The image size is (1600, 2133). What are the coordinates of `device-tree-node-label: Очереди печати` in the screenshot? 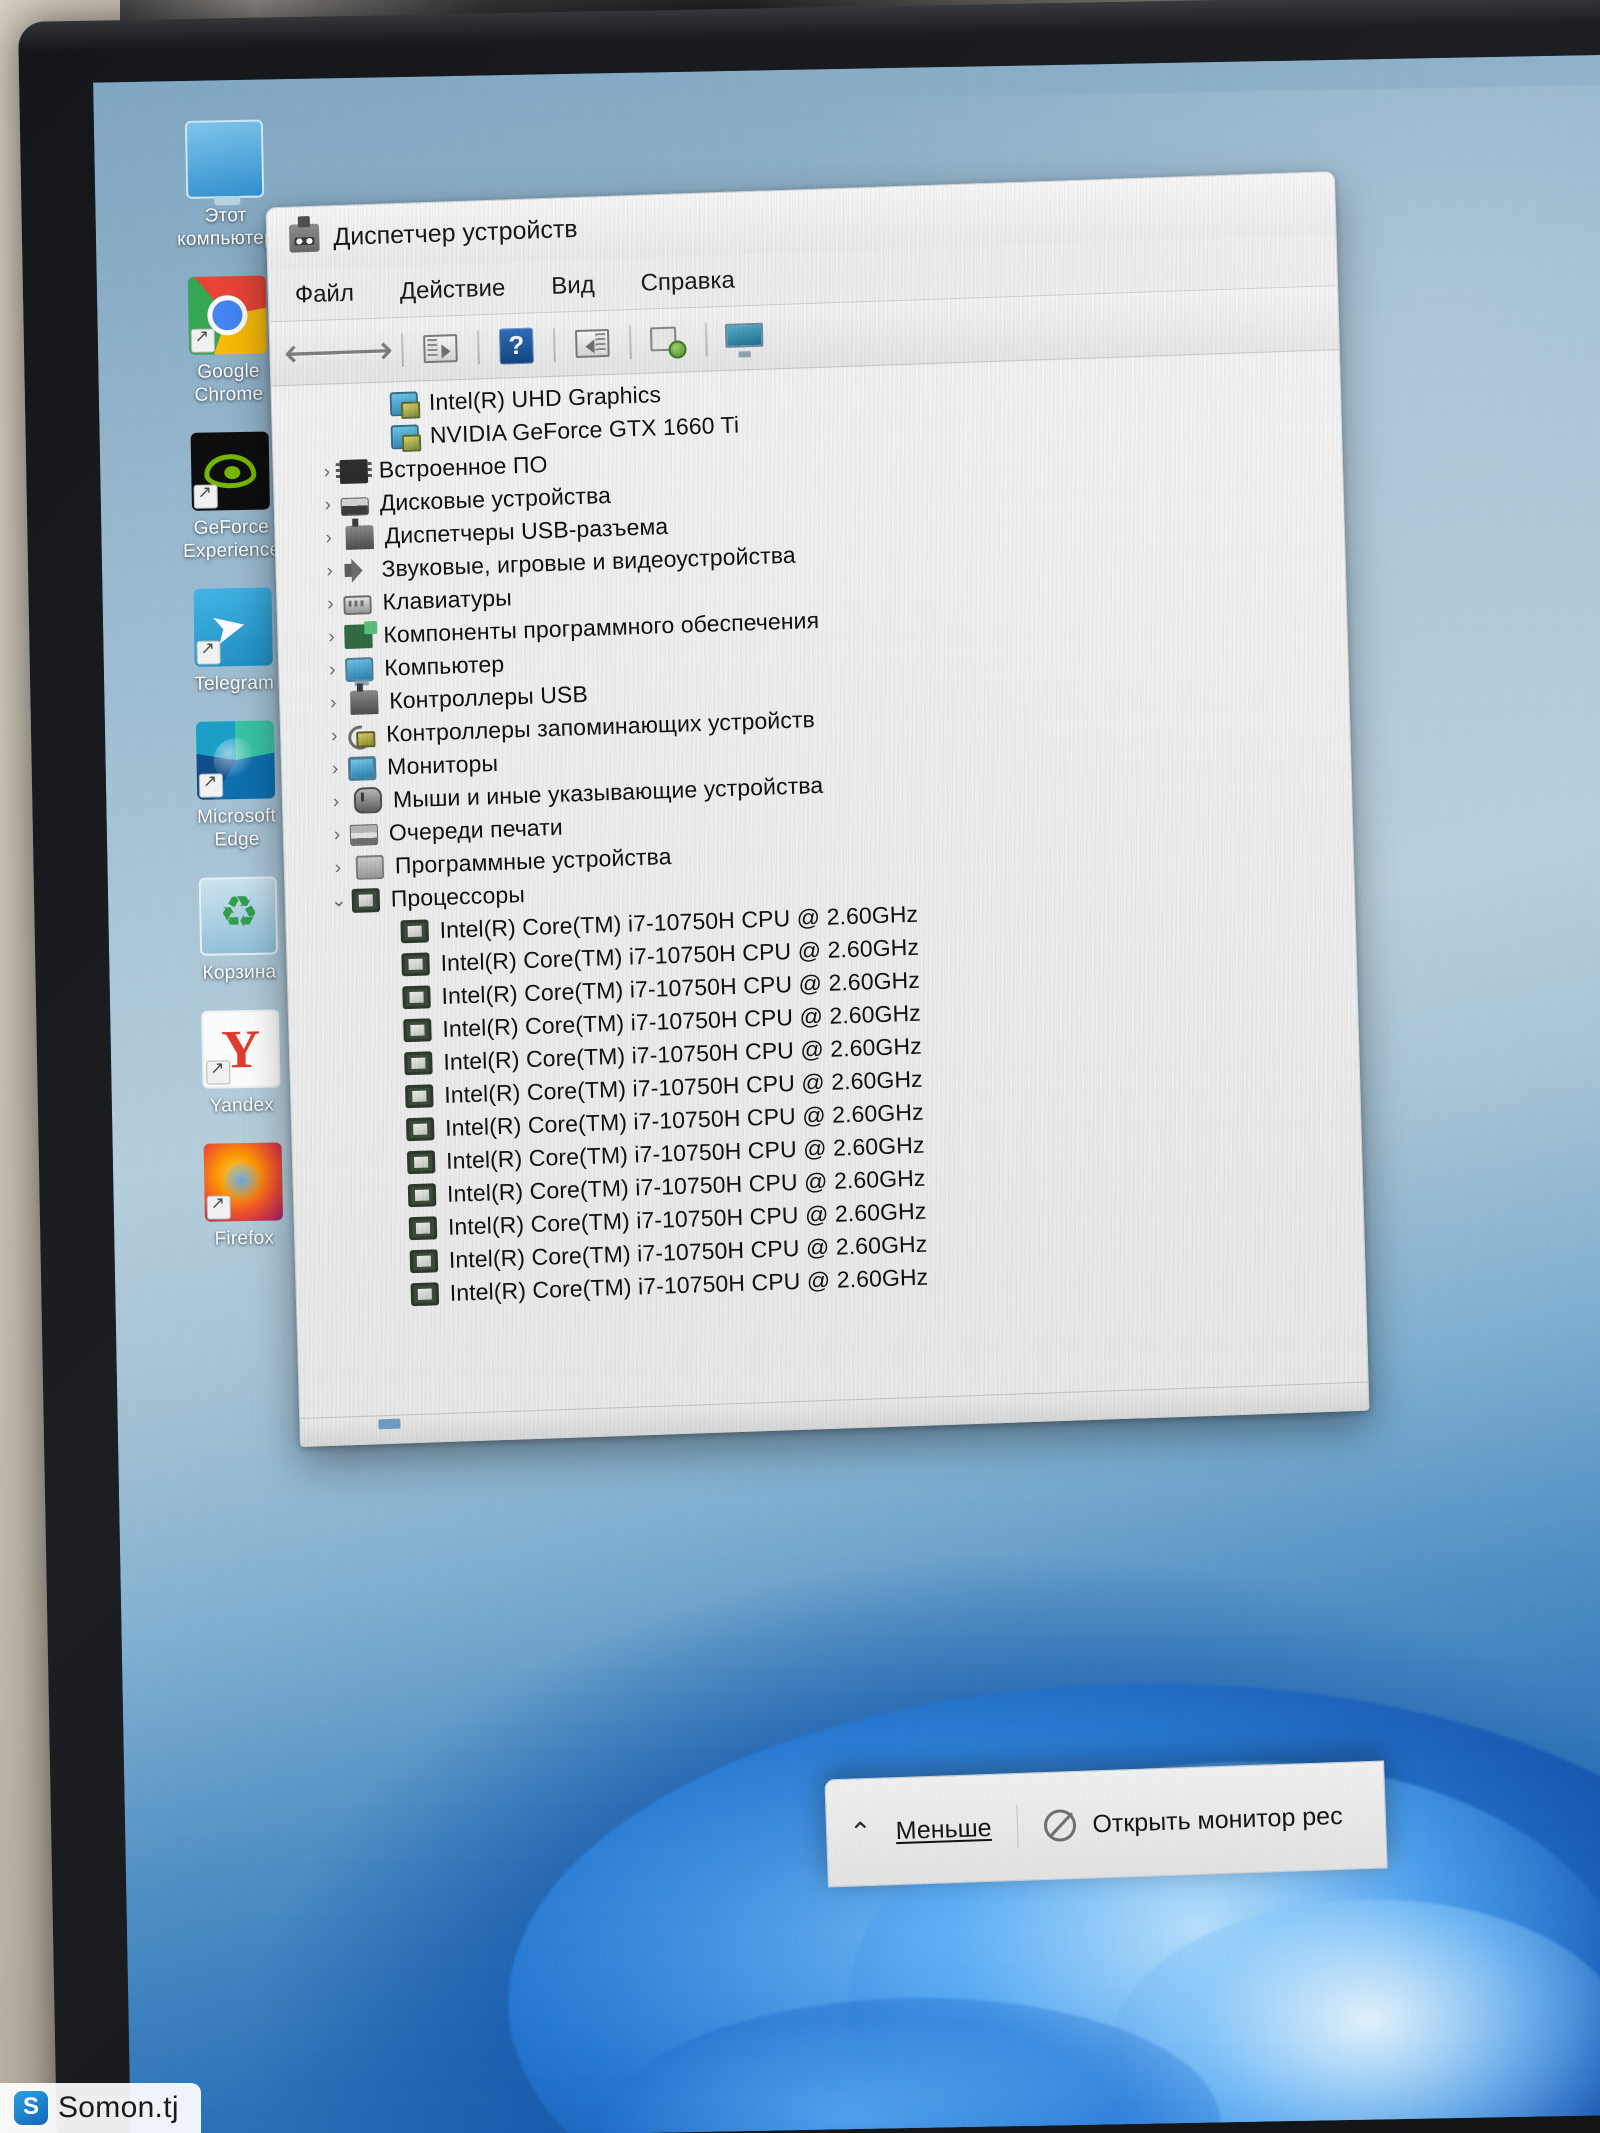 It's located at (476, 829).